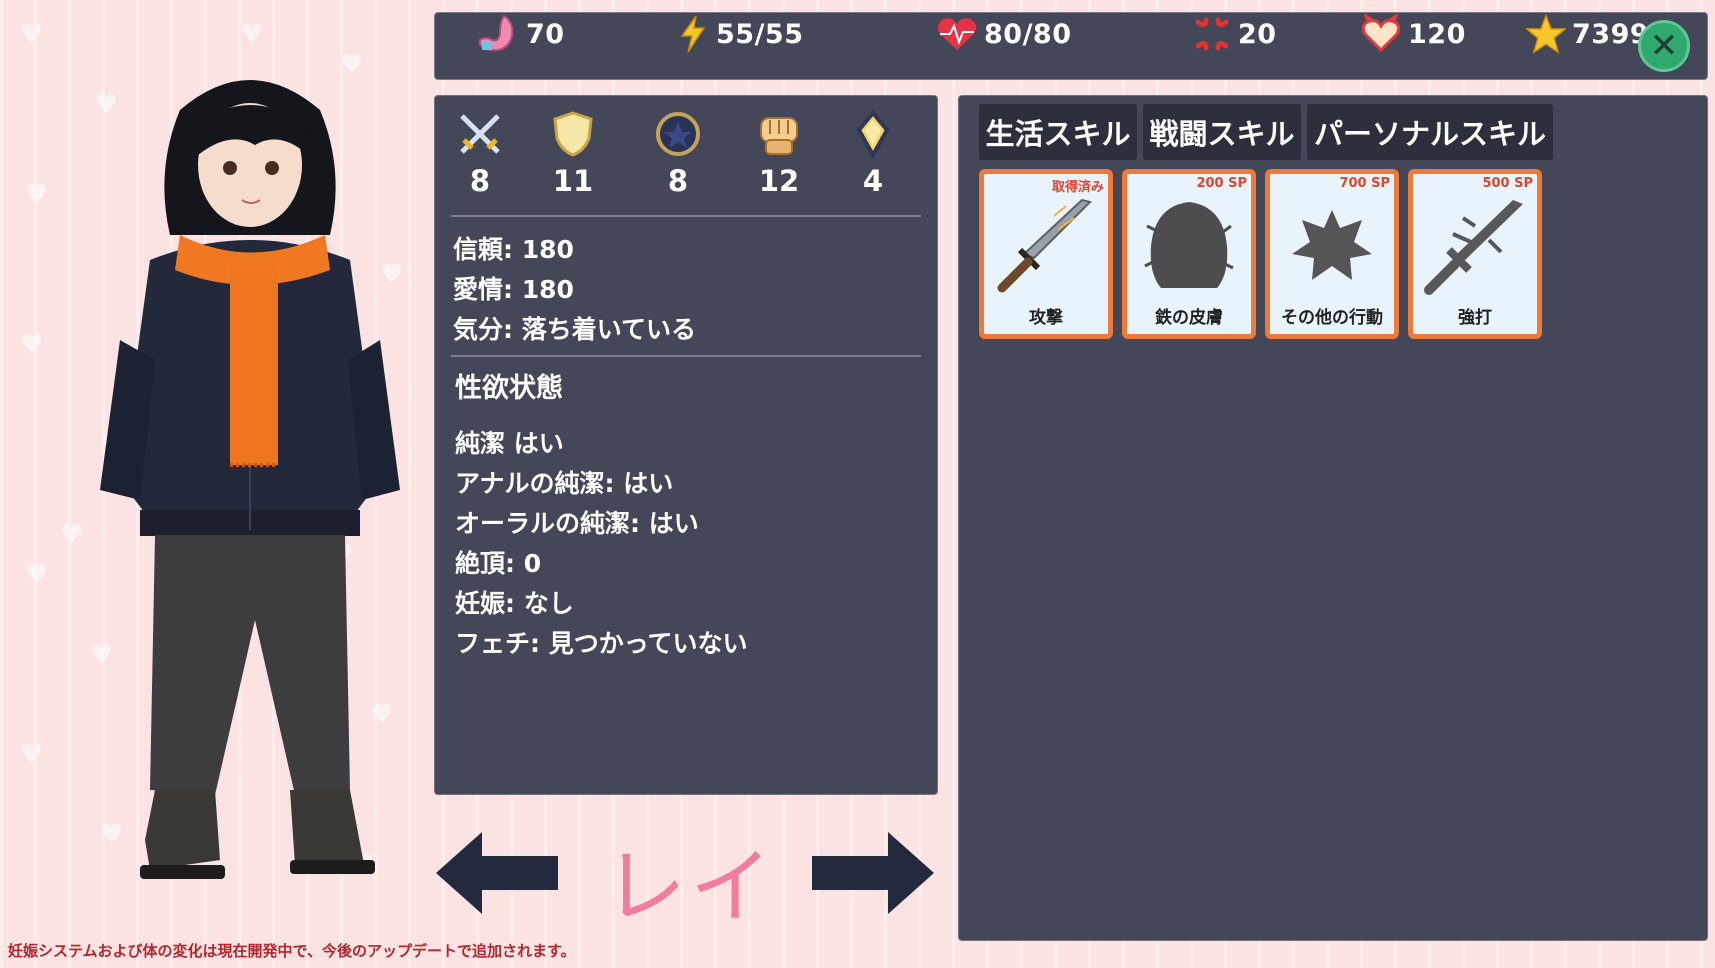 The height and width of the screenshot is (968, 1715). I want to click on money-stat: 7399, so click(1587, 34).